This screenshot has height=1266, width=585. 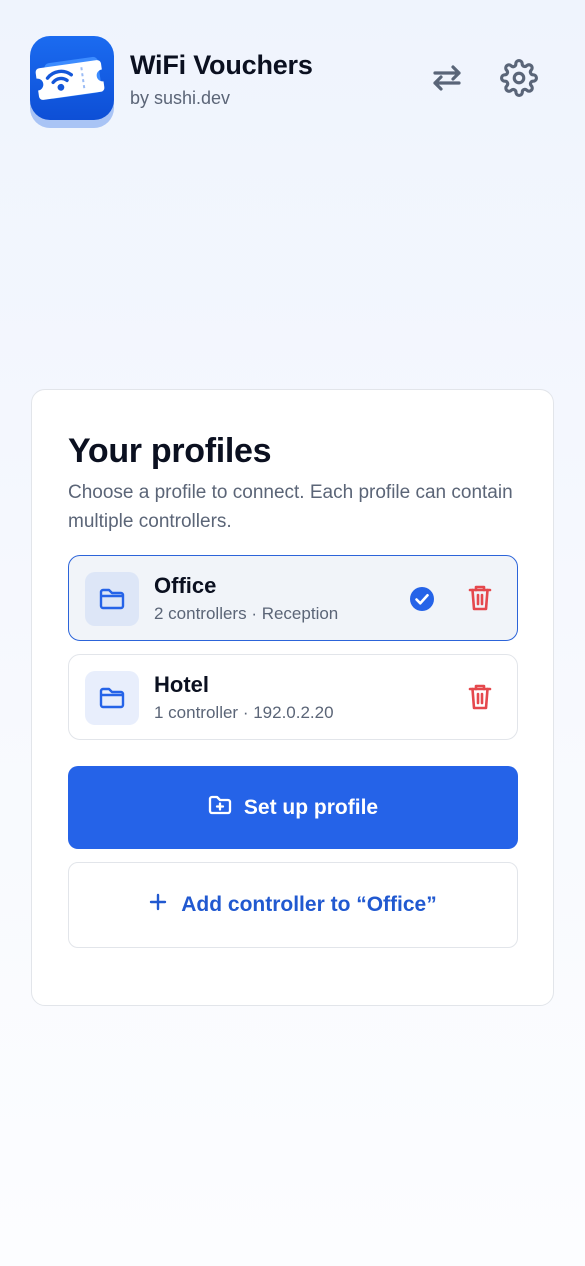 What do you see at coordinates (311, 807) in the screenshot?
I see `setup-profile-label: Set up profile` at bounding box center [311, 807].